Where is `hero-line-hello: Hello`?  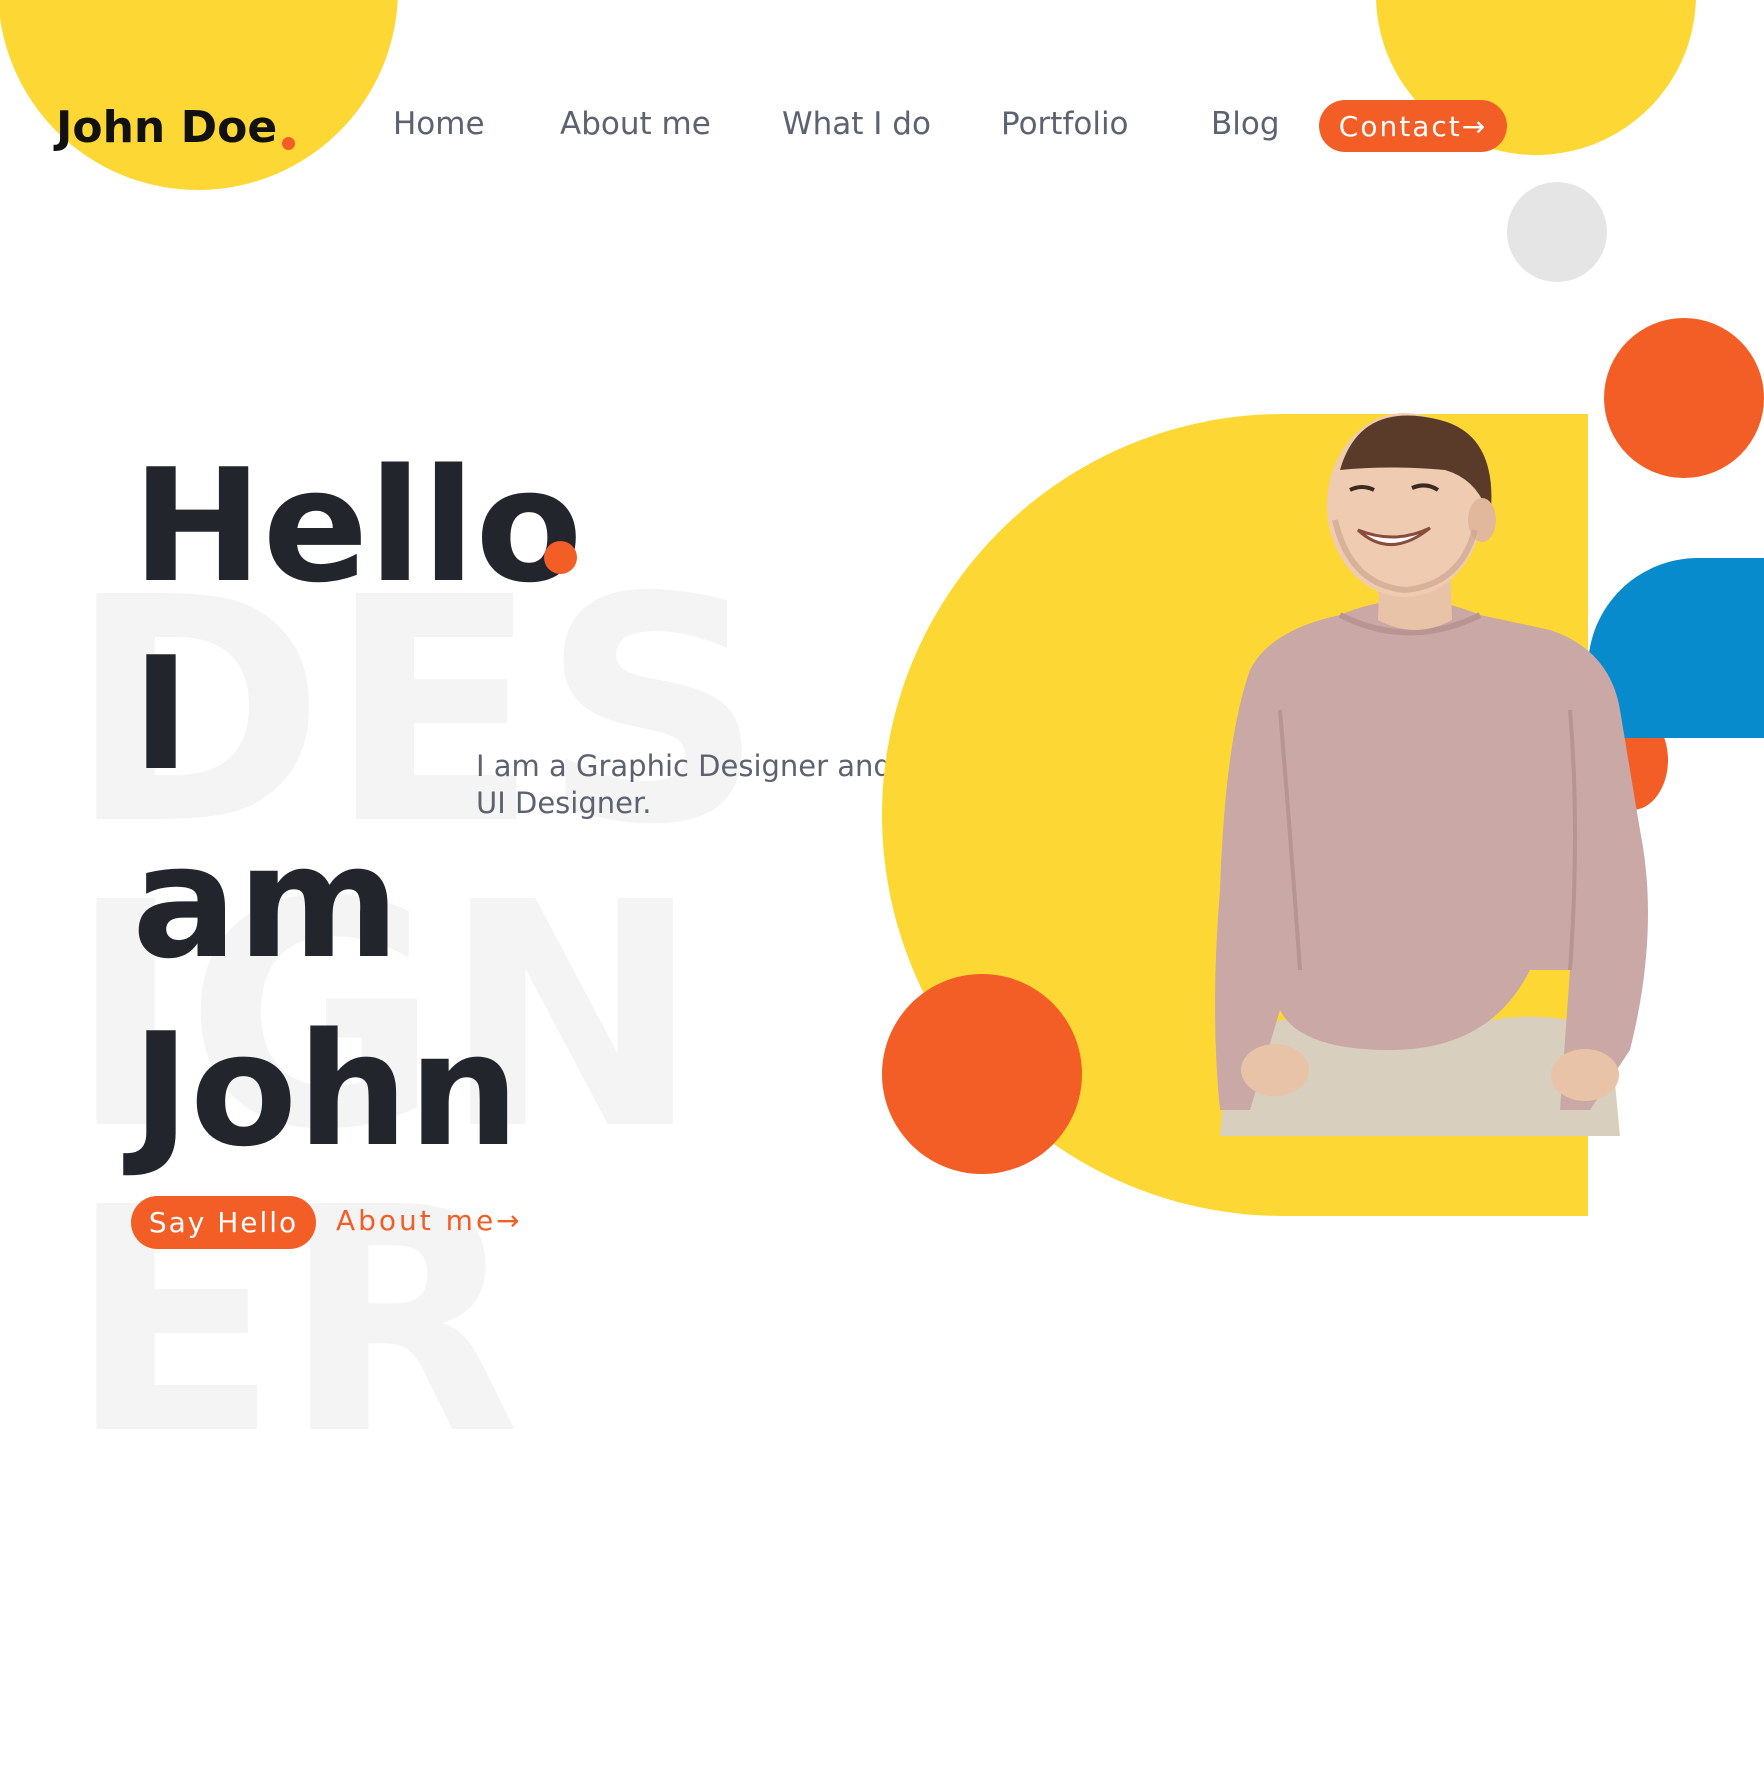 hero-line-hello: Hello is located at coordinates (357, 526).